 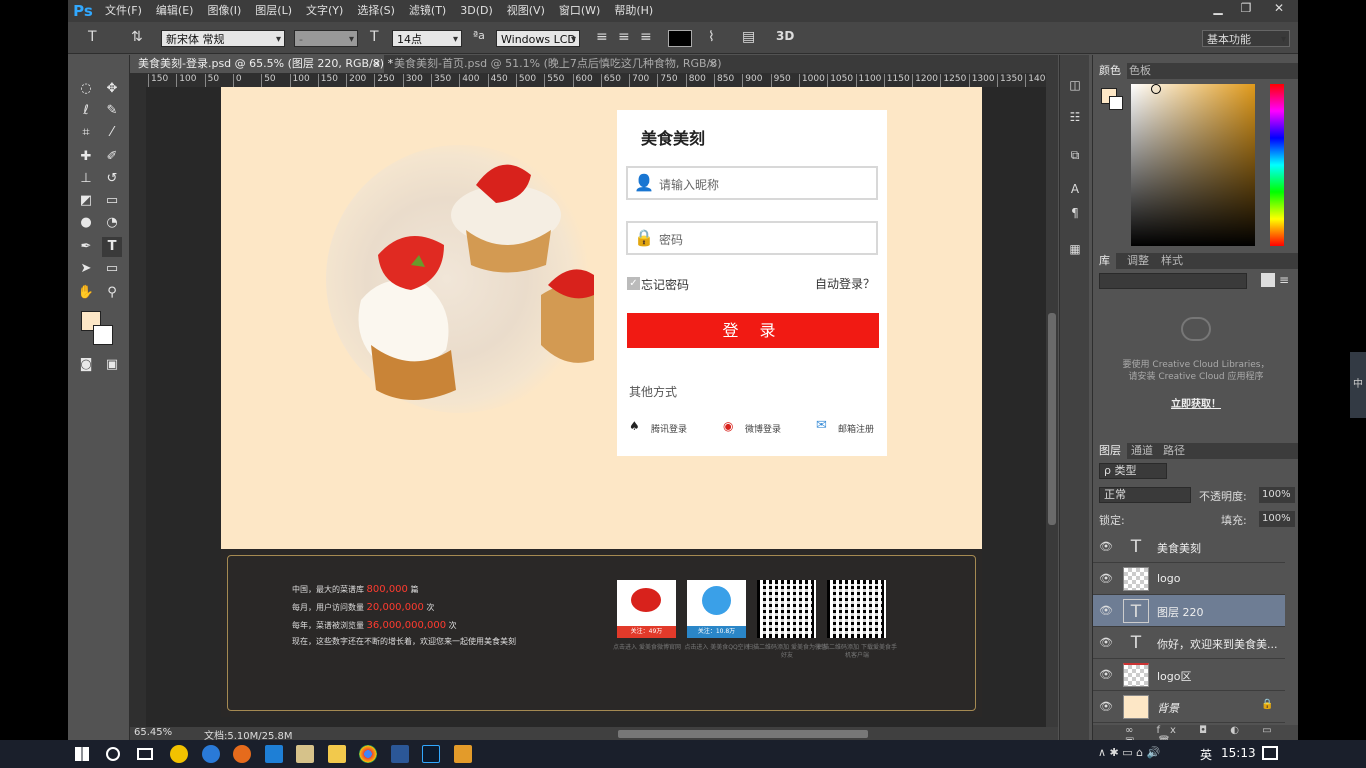 What do you see at coordinates (1129, 752) in the screenshot?
I see `tray-icons: ∧ ✱ ▭ ⌂ 🔊` at bounding box center [1129, 752].